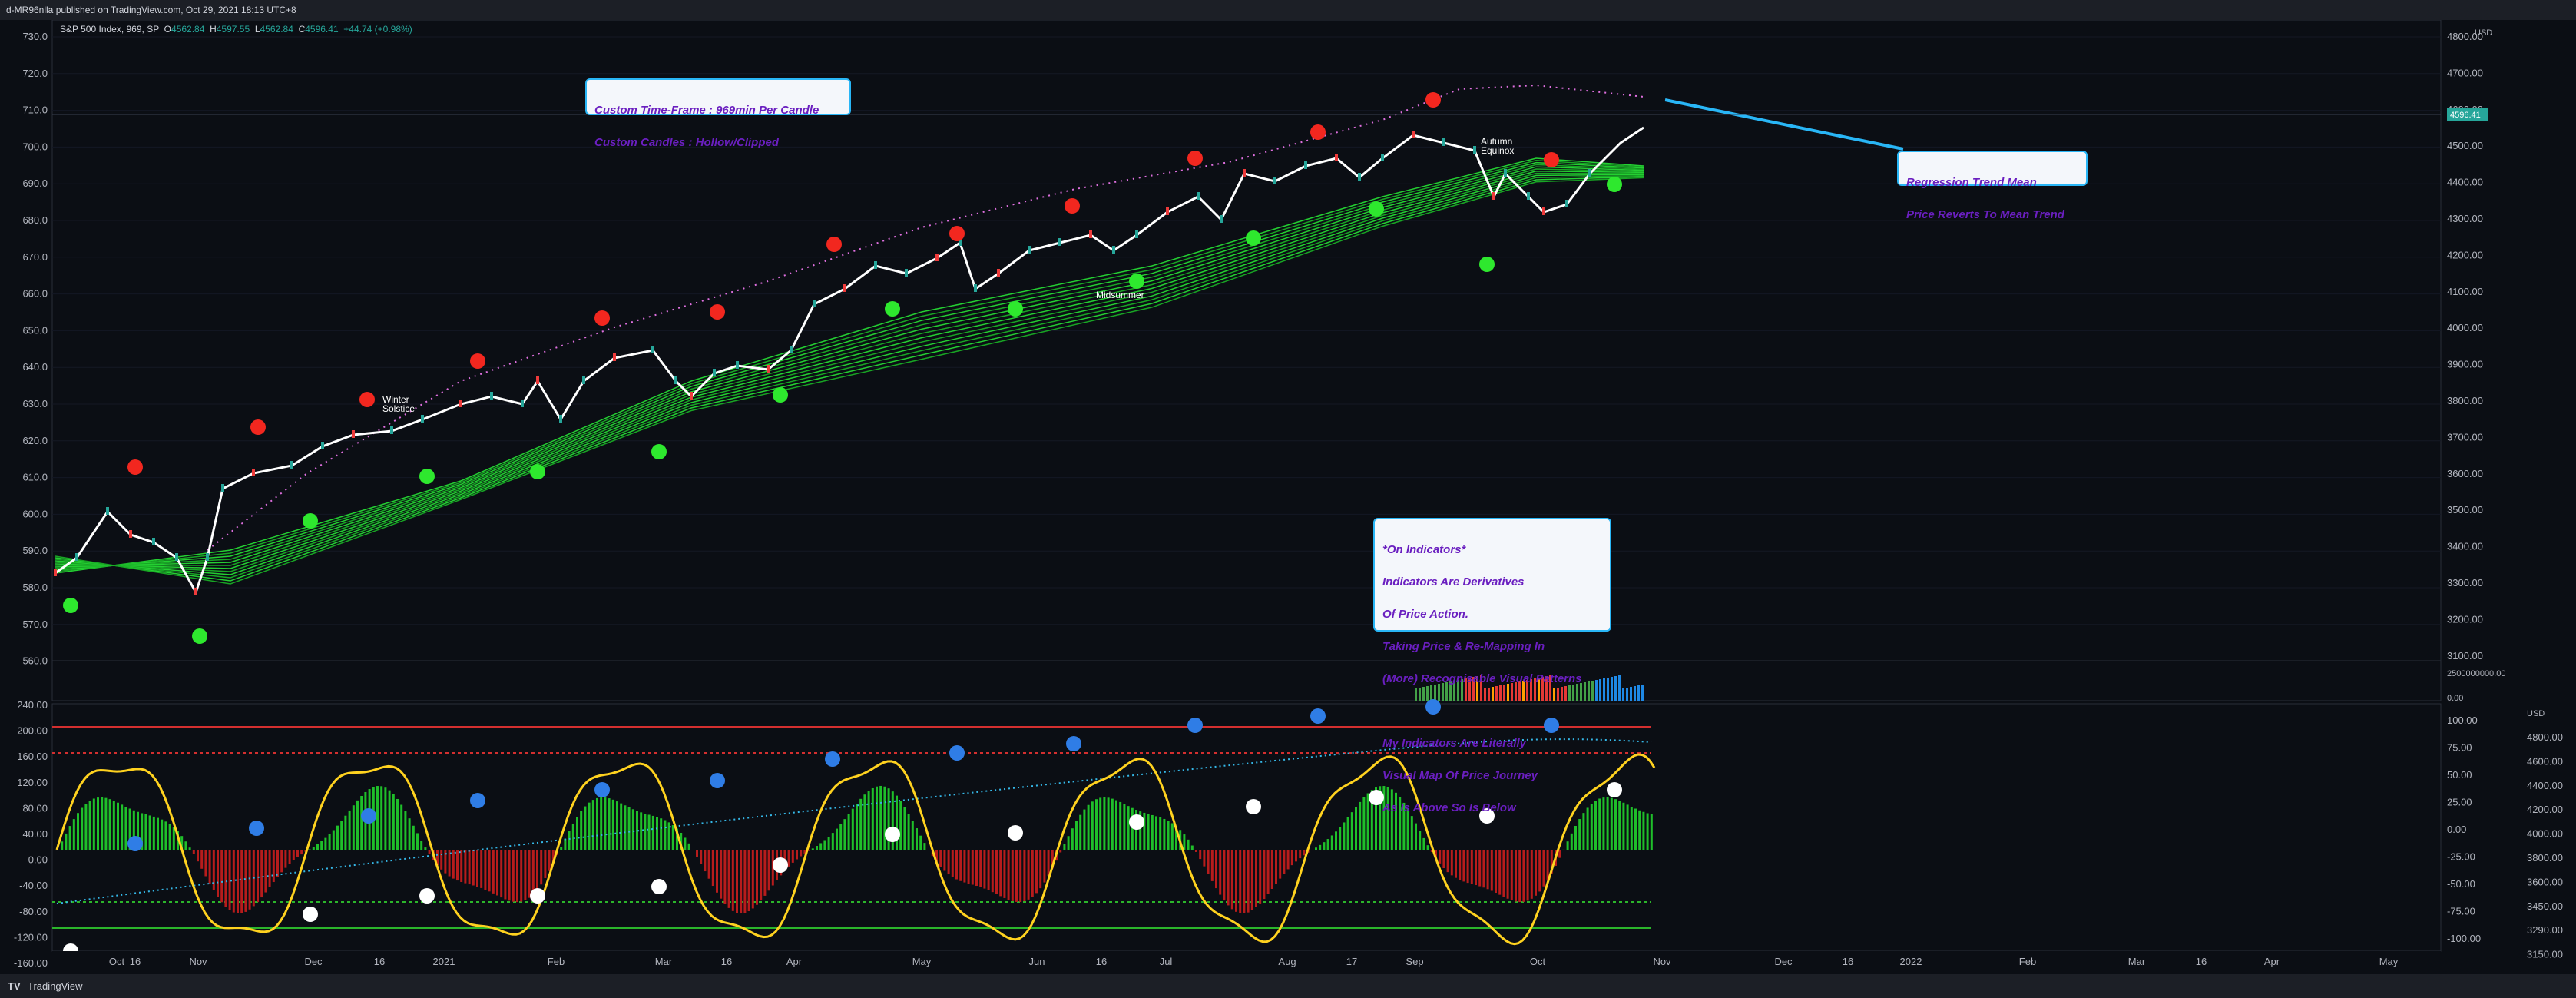  What do you see at coordinates (38, 860) in the screenshot?
I see `osc-left-tick: 0.00` at bounding box center [38, 860].